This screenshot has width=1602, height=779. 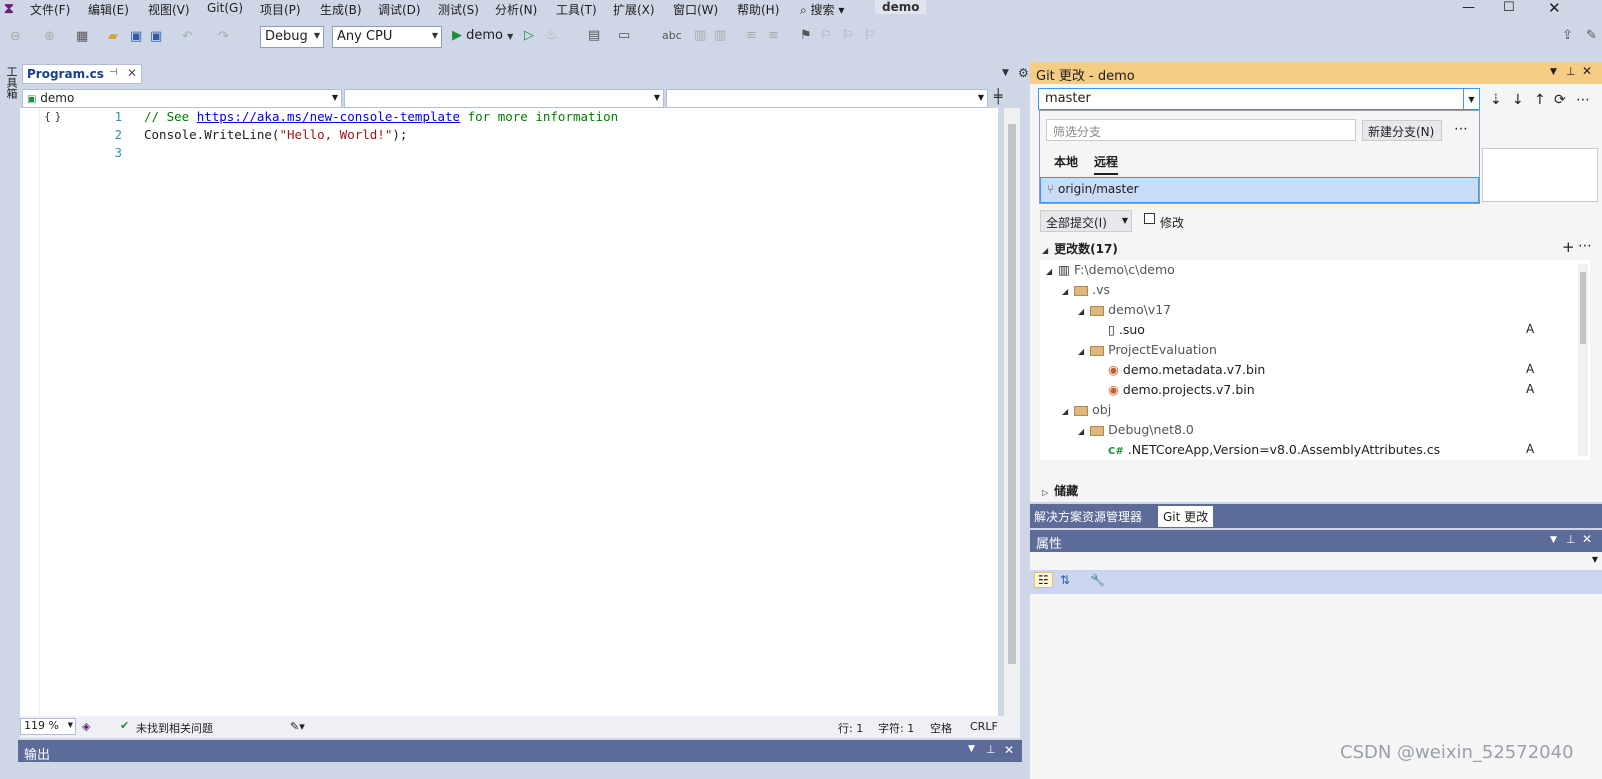 What do you see at coordinates (1583, 308) in the screenshot?
I see `tree-scrollbar-thumb` at bounding box center [1583, 308].